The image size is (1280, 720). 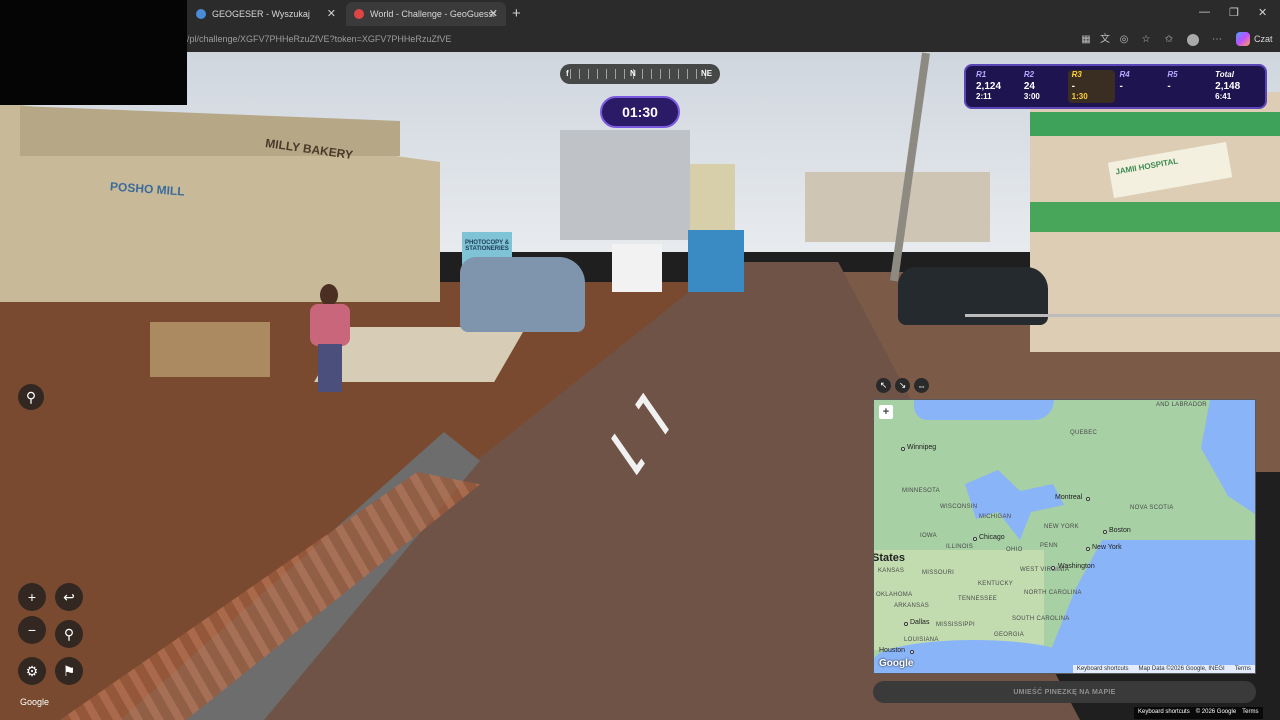 What do you see at coordinates (1049, 546) in the screenshot?
I see `map-label: PENN` at bounding box center [1049, 546].